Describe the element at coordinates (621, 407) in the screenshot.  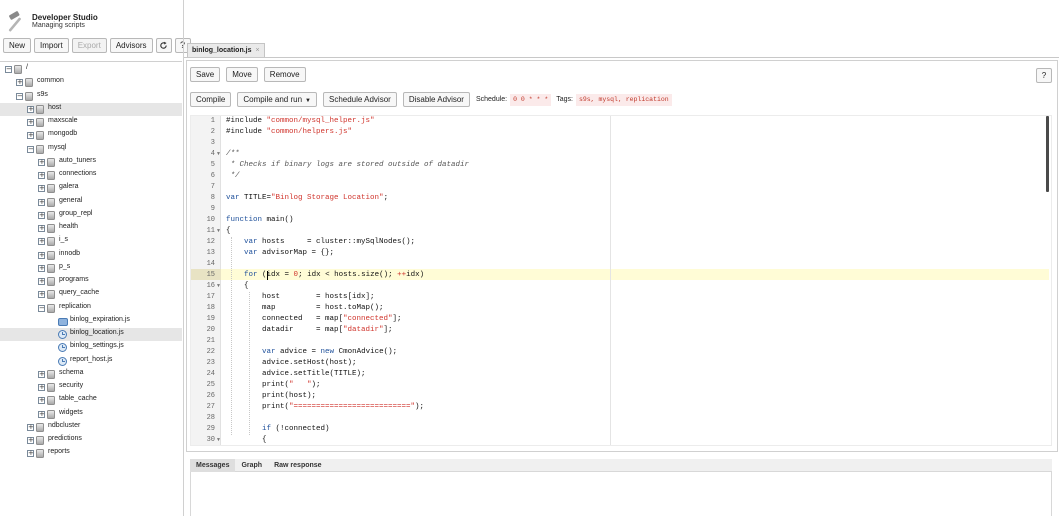
I see `code-line: 27 print("==========================");` at that location.